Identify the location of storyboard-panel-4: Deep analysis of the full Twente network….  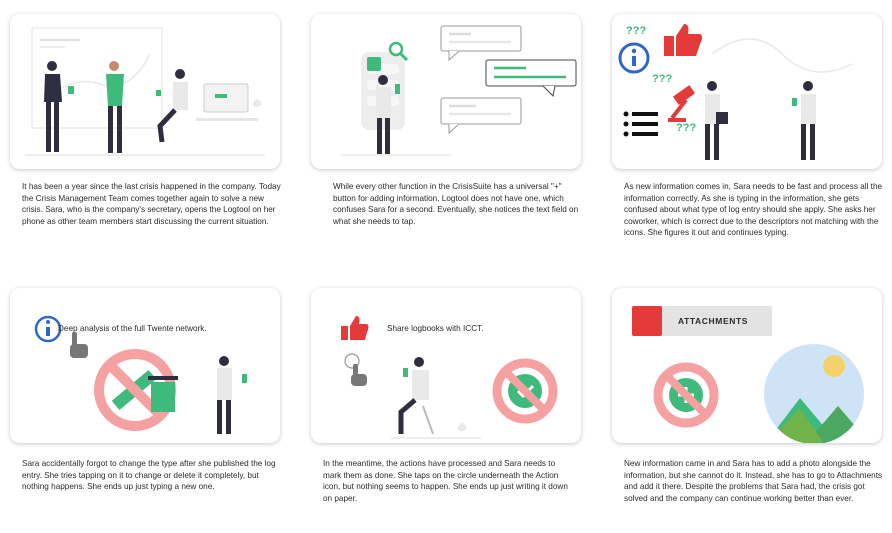
(145, 365).